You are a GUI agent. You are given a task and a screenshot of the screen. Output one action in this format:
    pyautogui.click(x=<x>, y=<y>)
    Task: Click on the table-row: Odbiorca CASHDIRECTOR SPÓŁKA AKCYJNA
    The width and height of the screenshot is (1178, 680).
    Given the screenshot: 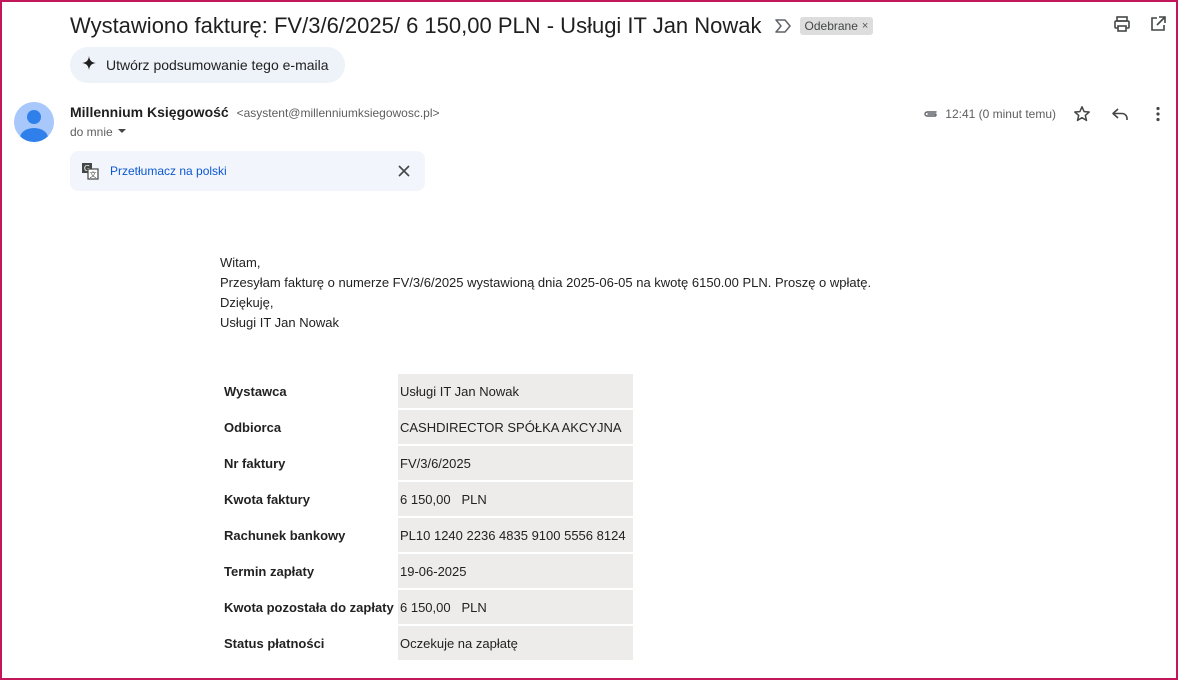 What is the action you would take?
    pyautogui.click(x=426, y=427)
    